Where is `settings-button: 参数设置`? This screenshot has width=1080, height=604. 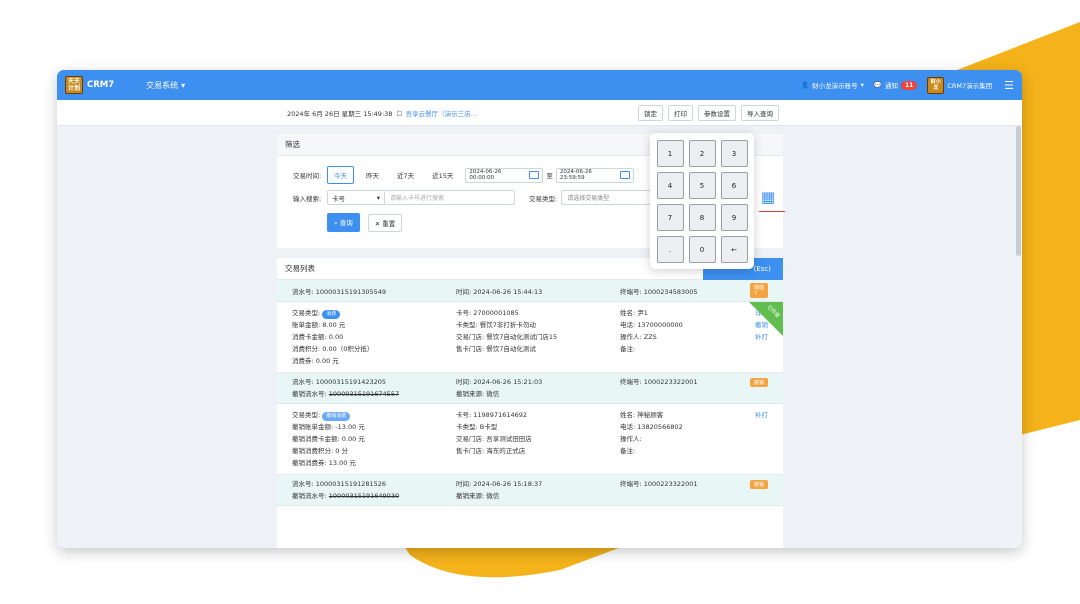 settings-button: 参数设置 is located at coordinates (717, 112).